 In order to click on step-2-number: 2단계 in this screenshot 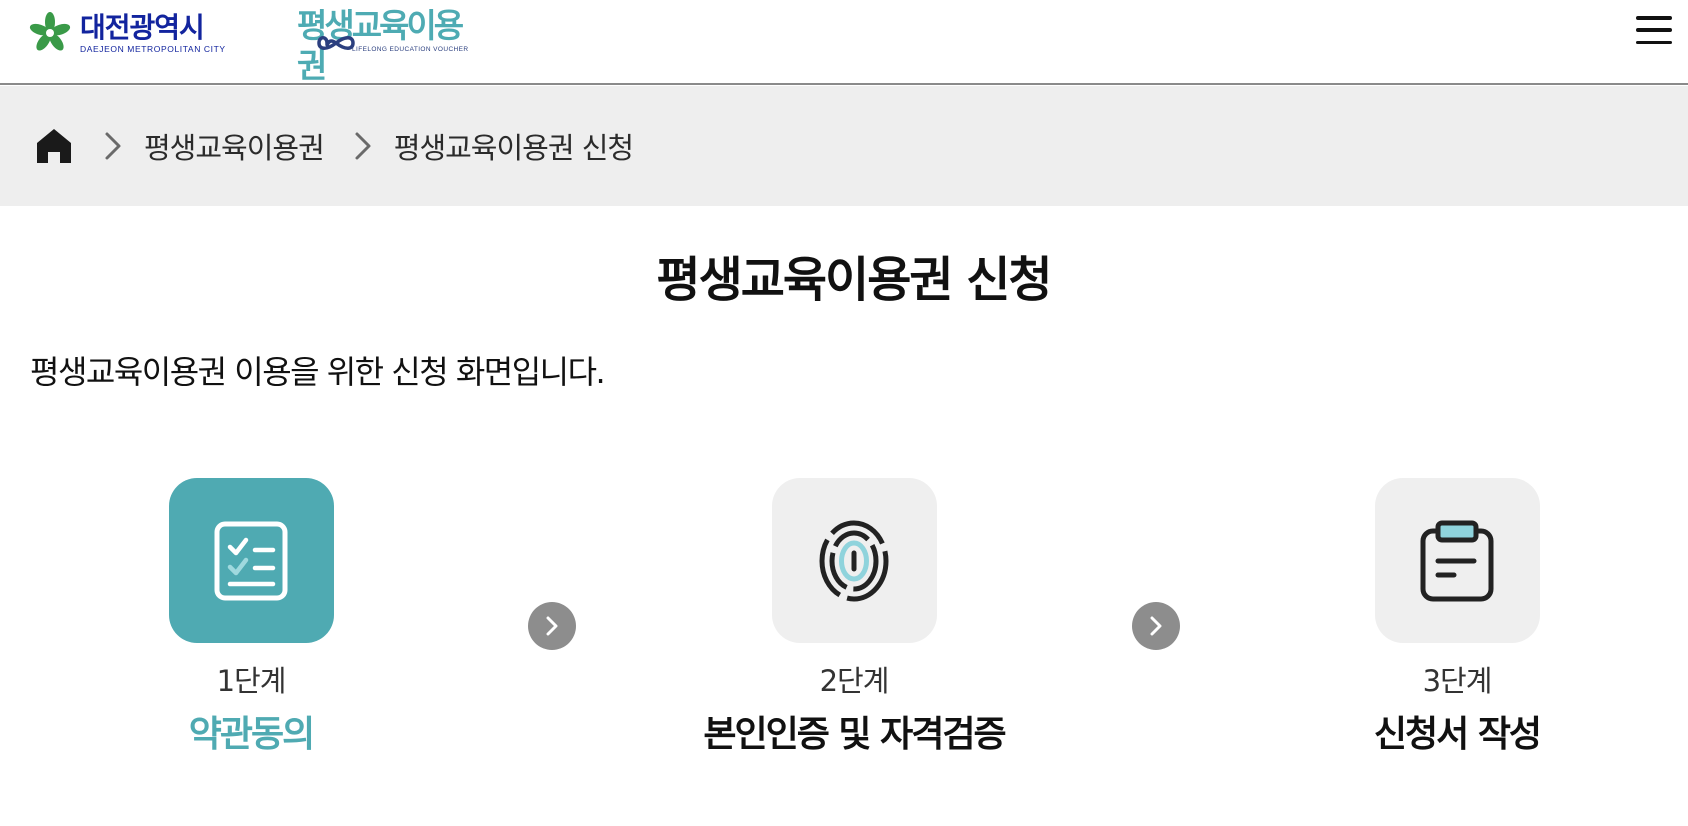, I will do `click(854, 681)`.